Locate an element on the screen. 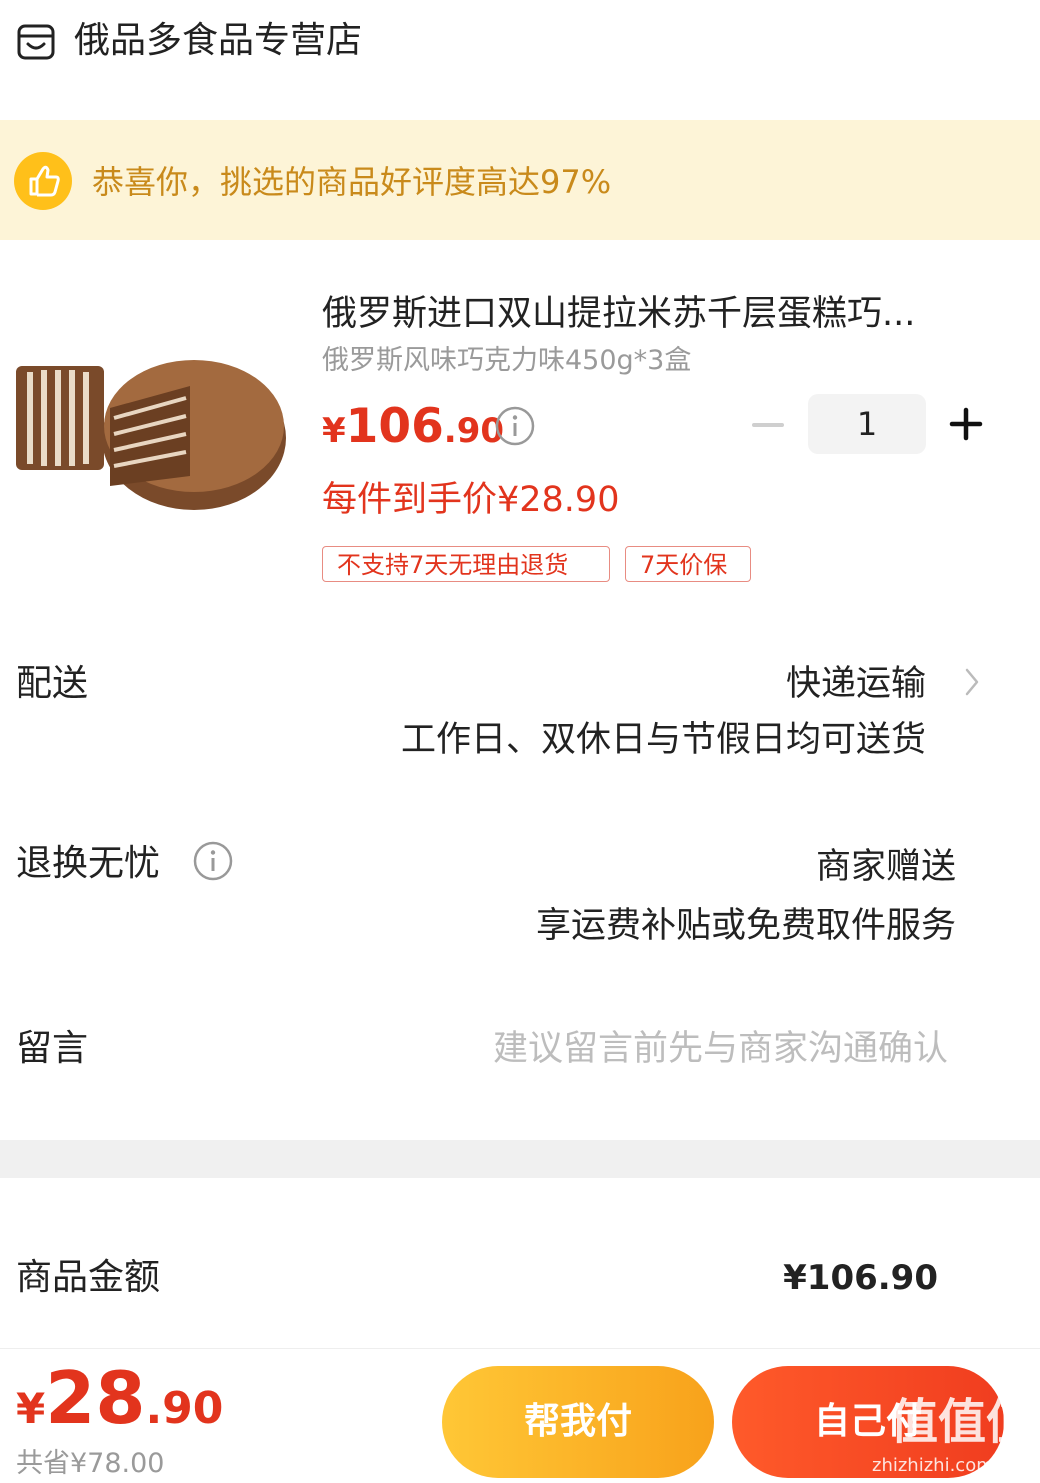 The height and width of the screenshot is (1483, 1040). return-detail: 享运费补贴或免费取件服务 is located at coordinates (745, 926).